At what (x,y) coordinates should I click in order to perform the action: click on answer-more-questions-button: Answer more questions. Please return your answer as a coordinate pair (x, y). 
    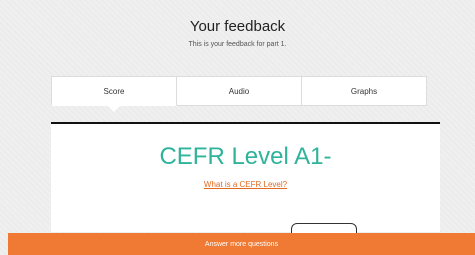
    Looking at the image, I should click on (241, 244).